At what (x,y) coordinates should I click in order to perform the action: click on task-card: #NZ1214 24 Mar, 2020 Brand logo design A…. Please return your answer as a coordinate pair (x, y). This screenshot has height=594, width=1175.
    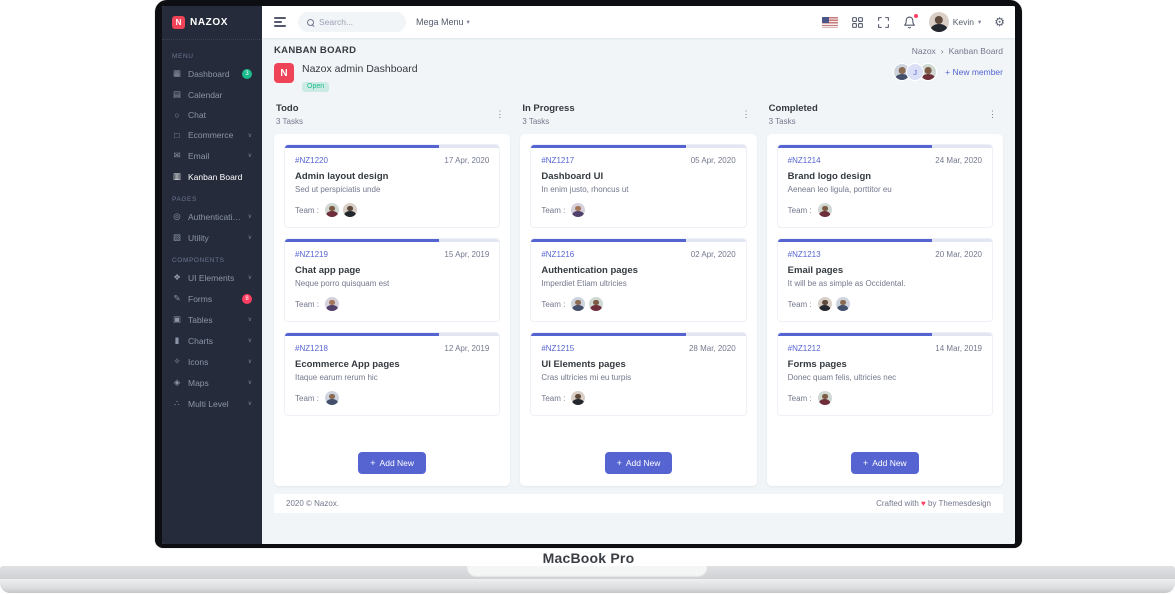
    Looking at the image, I should click on (884, 186).